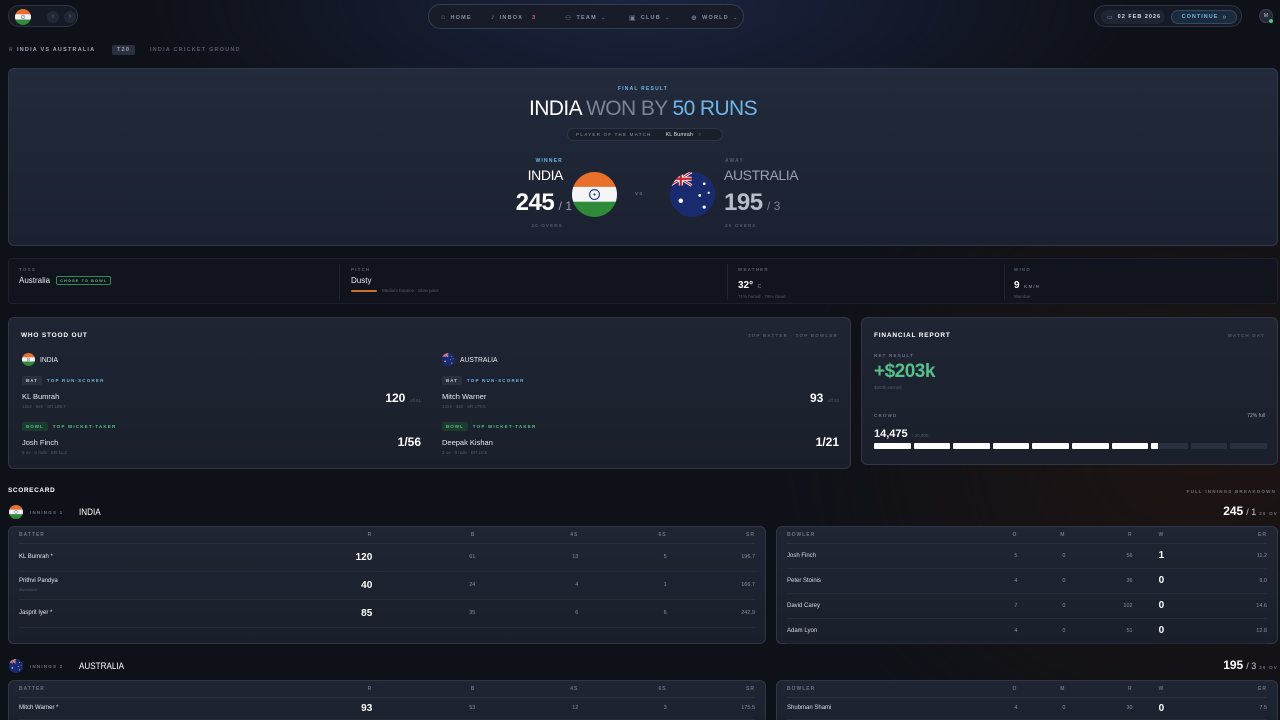 This screenshot has width=1280, height=720. Describe the element at coordinates (1271, 21) in the screenshot. I see `online-dot` at that location.